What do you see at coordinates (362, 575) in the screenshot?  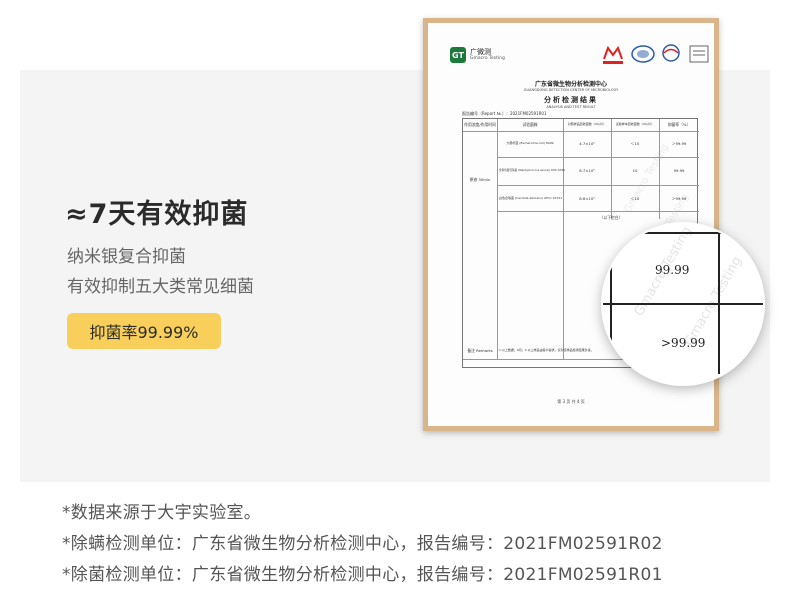 I see `footnote-bacteria-report: *除菌检测单位：广东省微生物分析检测中心，报告编号：2021FM02591R01` at bounding box center [362, 575].